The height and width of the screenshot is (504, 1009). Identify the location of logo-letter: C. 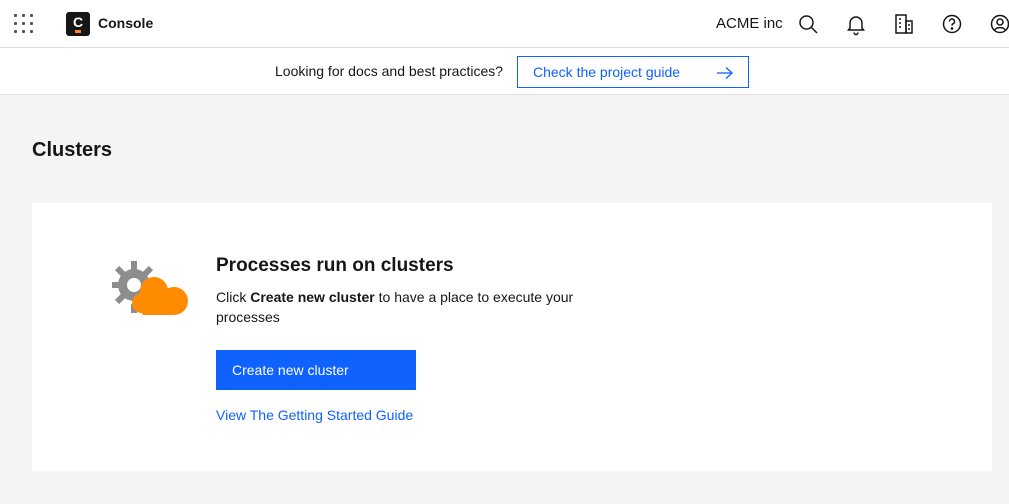
(78, 22).